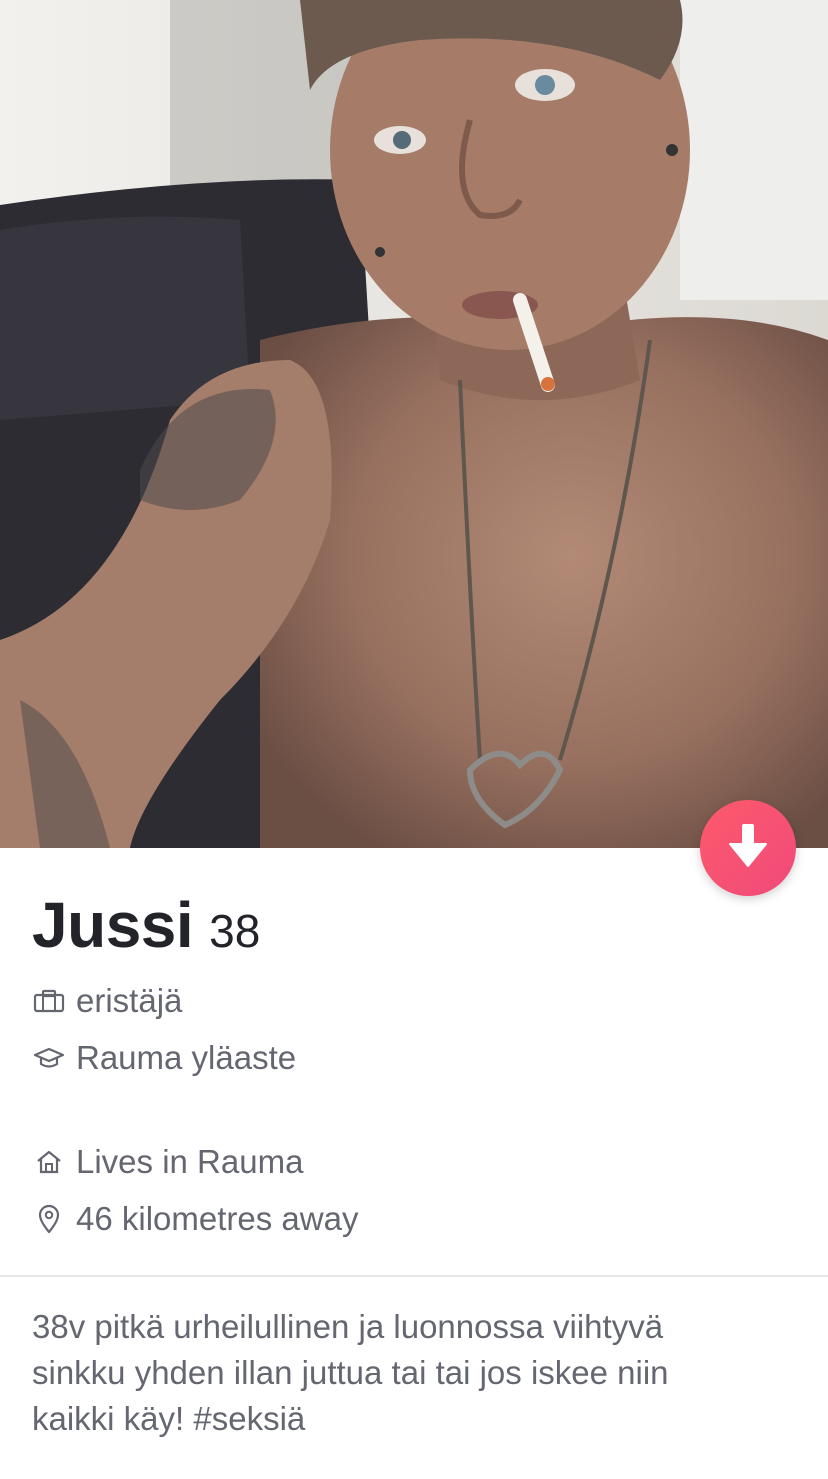  I want to click on graduation-cap-icon, so click(49, 1058).